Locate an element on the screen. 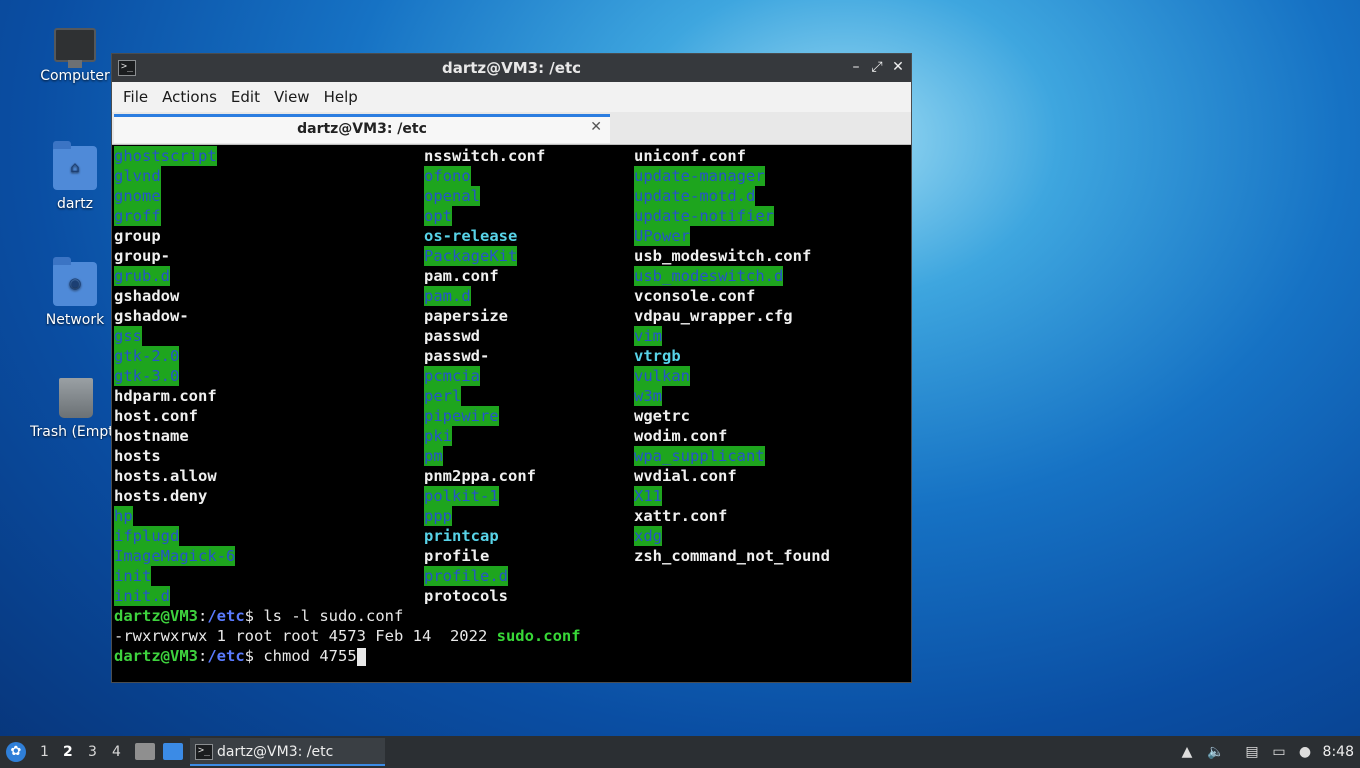 This screenshot has height=768, width=1360. listing-row: protocols is located at coordinates (484, 596).